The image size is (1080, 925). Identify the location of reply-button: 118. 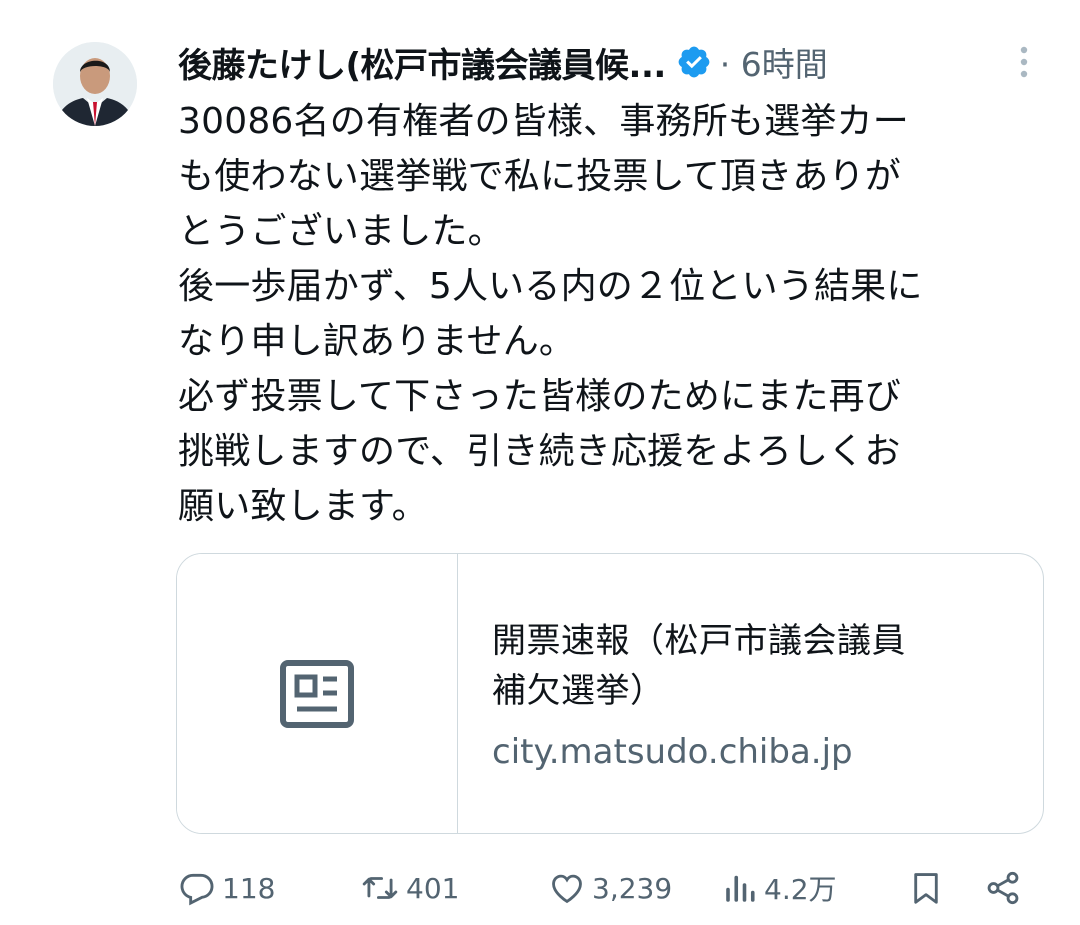
(226, 888).